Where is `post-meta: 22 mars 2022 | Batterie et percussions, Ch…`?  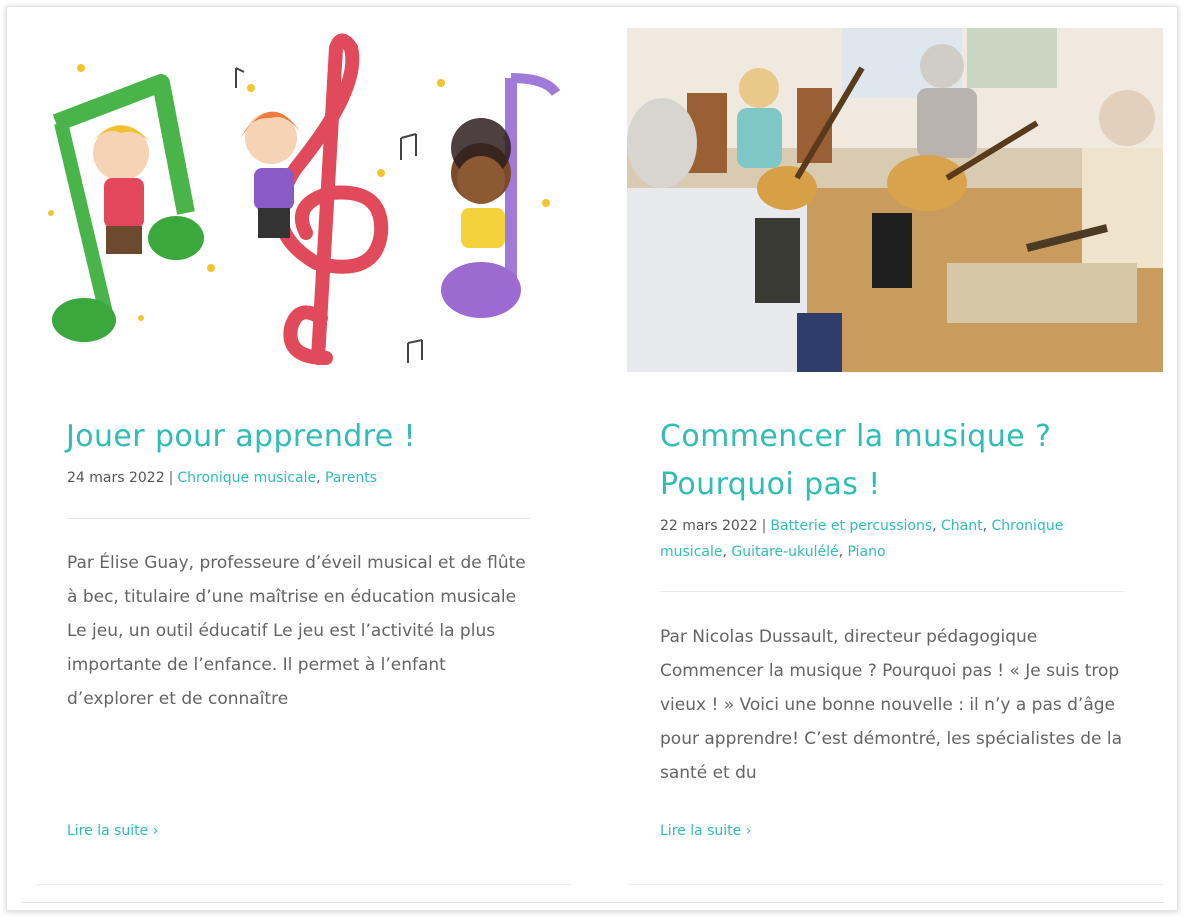
post-meta: 22 mars 2022 | Batterie et percussions, Ch… is located at coordinates (862, 539).